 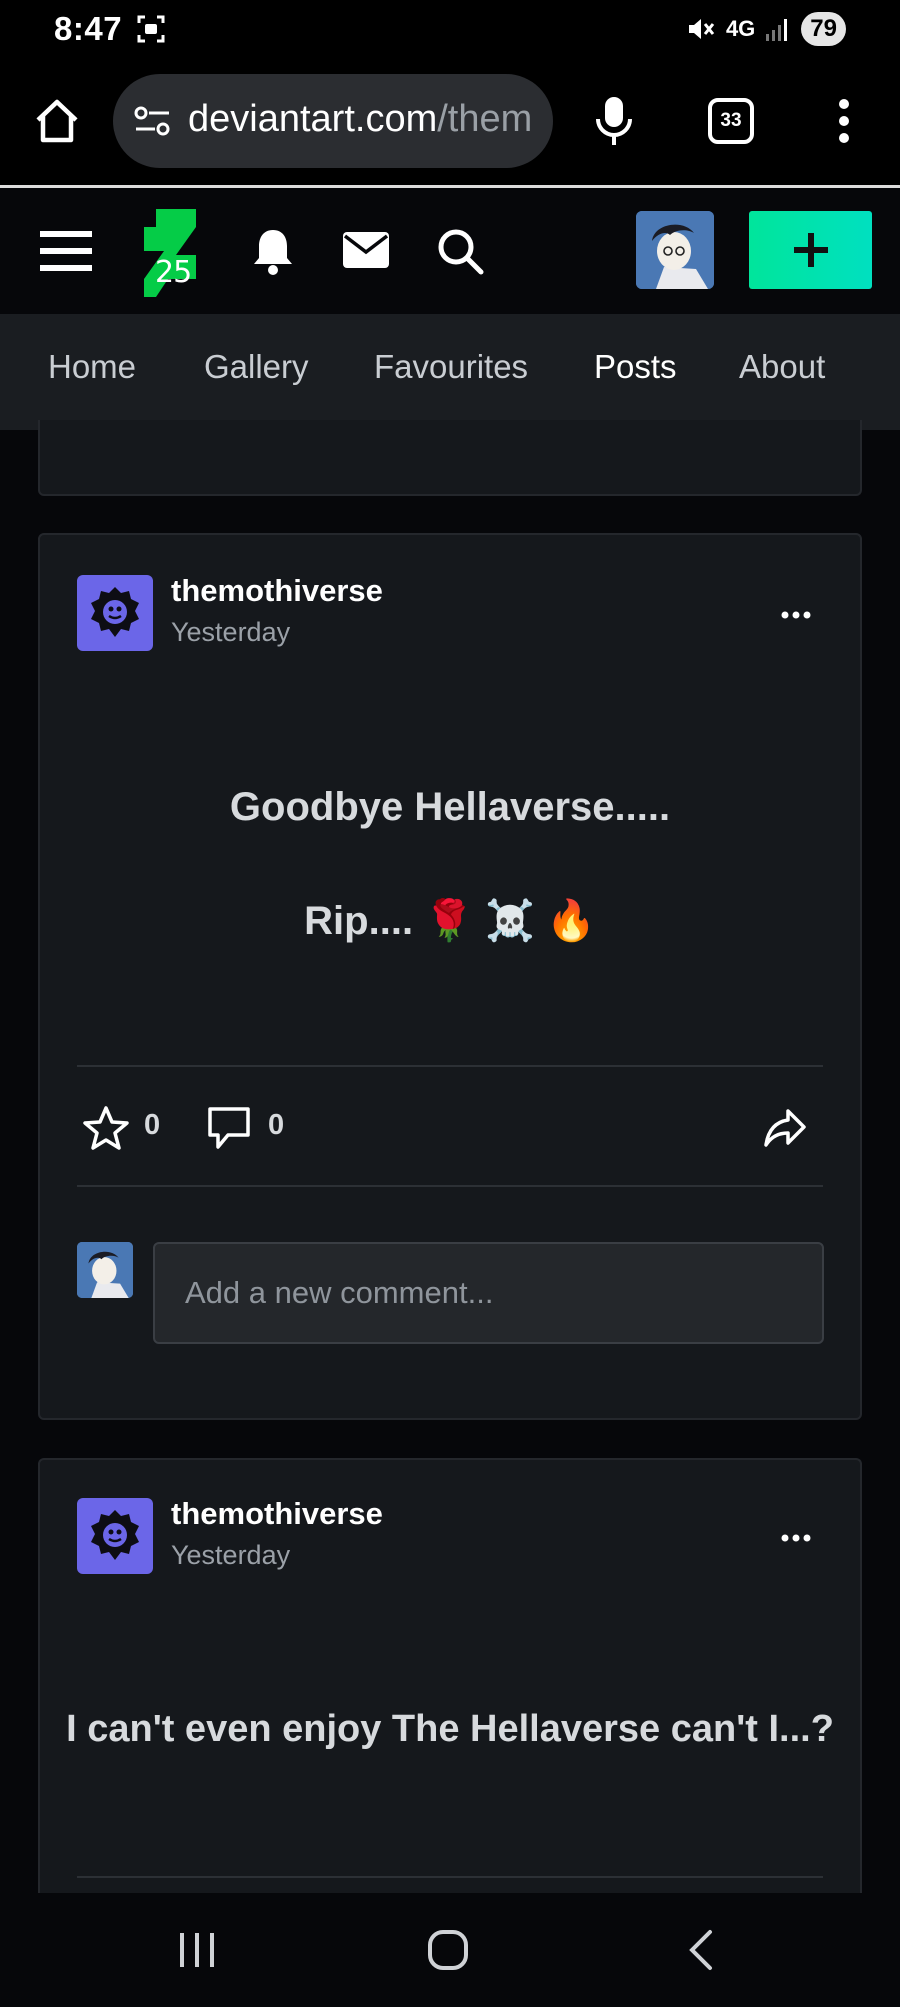 What do you see at coordinates (153, 121) in the screenshot?
I see `site-settings-icon` at bounding box center [153, 121].